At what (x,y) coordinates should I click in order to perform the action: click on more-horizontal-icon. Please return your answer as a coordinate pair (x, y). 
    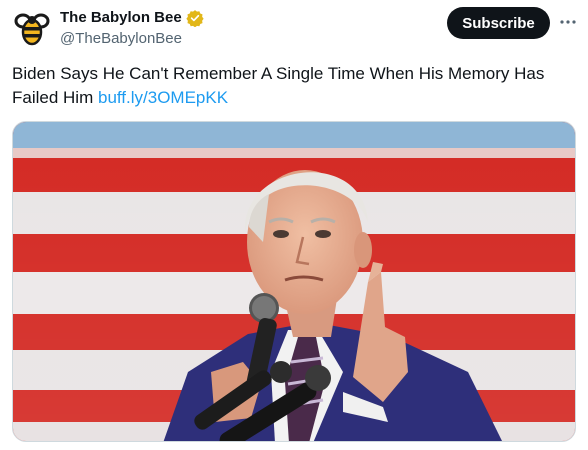
    Looking at the image, I should click on (568, 22).